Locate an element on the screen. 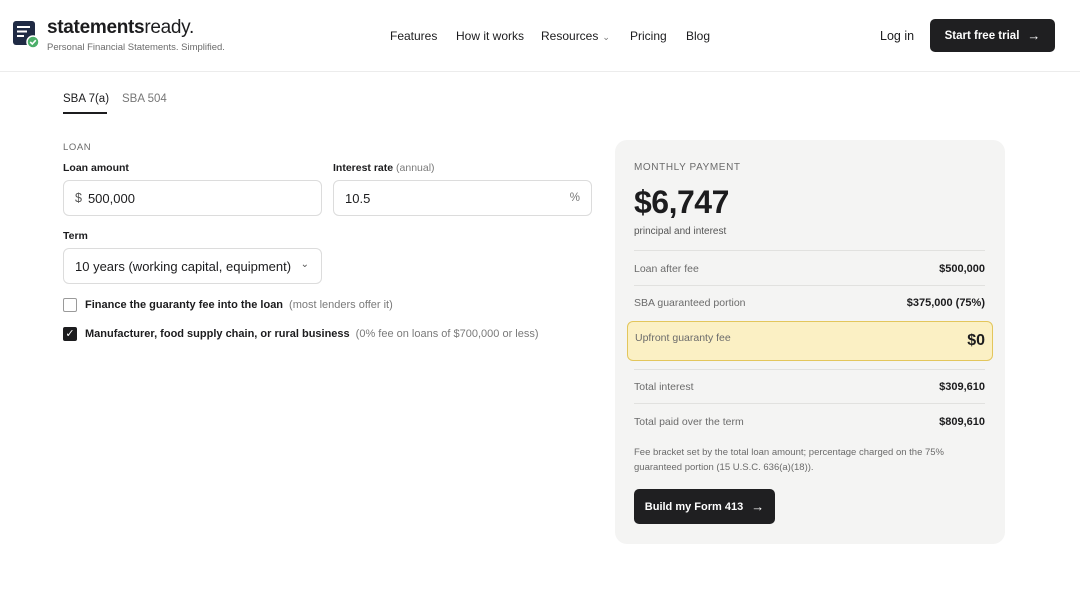 This screenshot has height=607, width=1080. upfront-fee-label: Upfront guaranty fee is located at coordinates (683, 338).